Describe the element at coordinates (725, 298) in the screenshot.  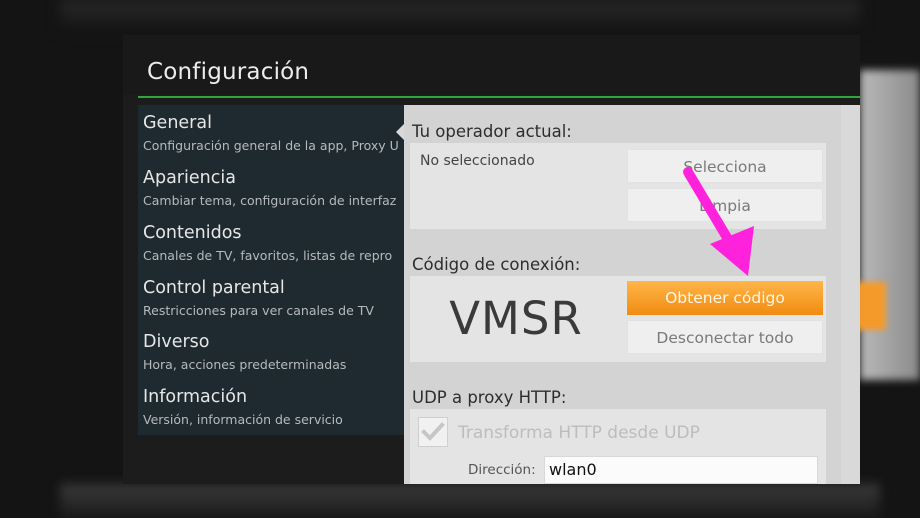
I see `get-code-button: Obtener código` at that location.